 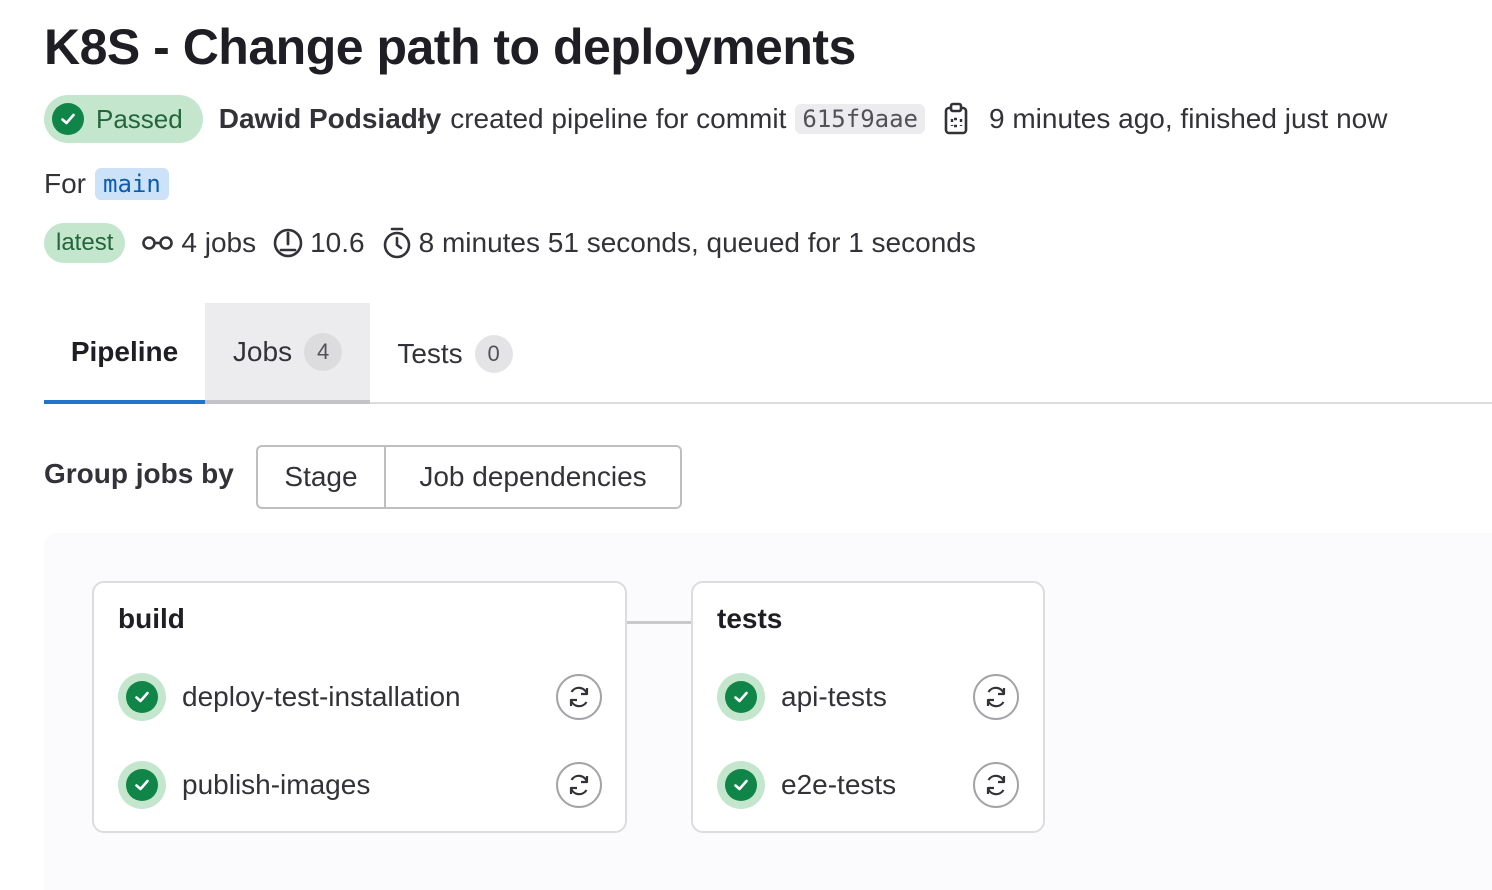 What do you see at coordinates (322, 477) in the screenshot?
I see `group-by-stage-button: Stage` at bounding box center [322, 477].